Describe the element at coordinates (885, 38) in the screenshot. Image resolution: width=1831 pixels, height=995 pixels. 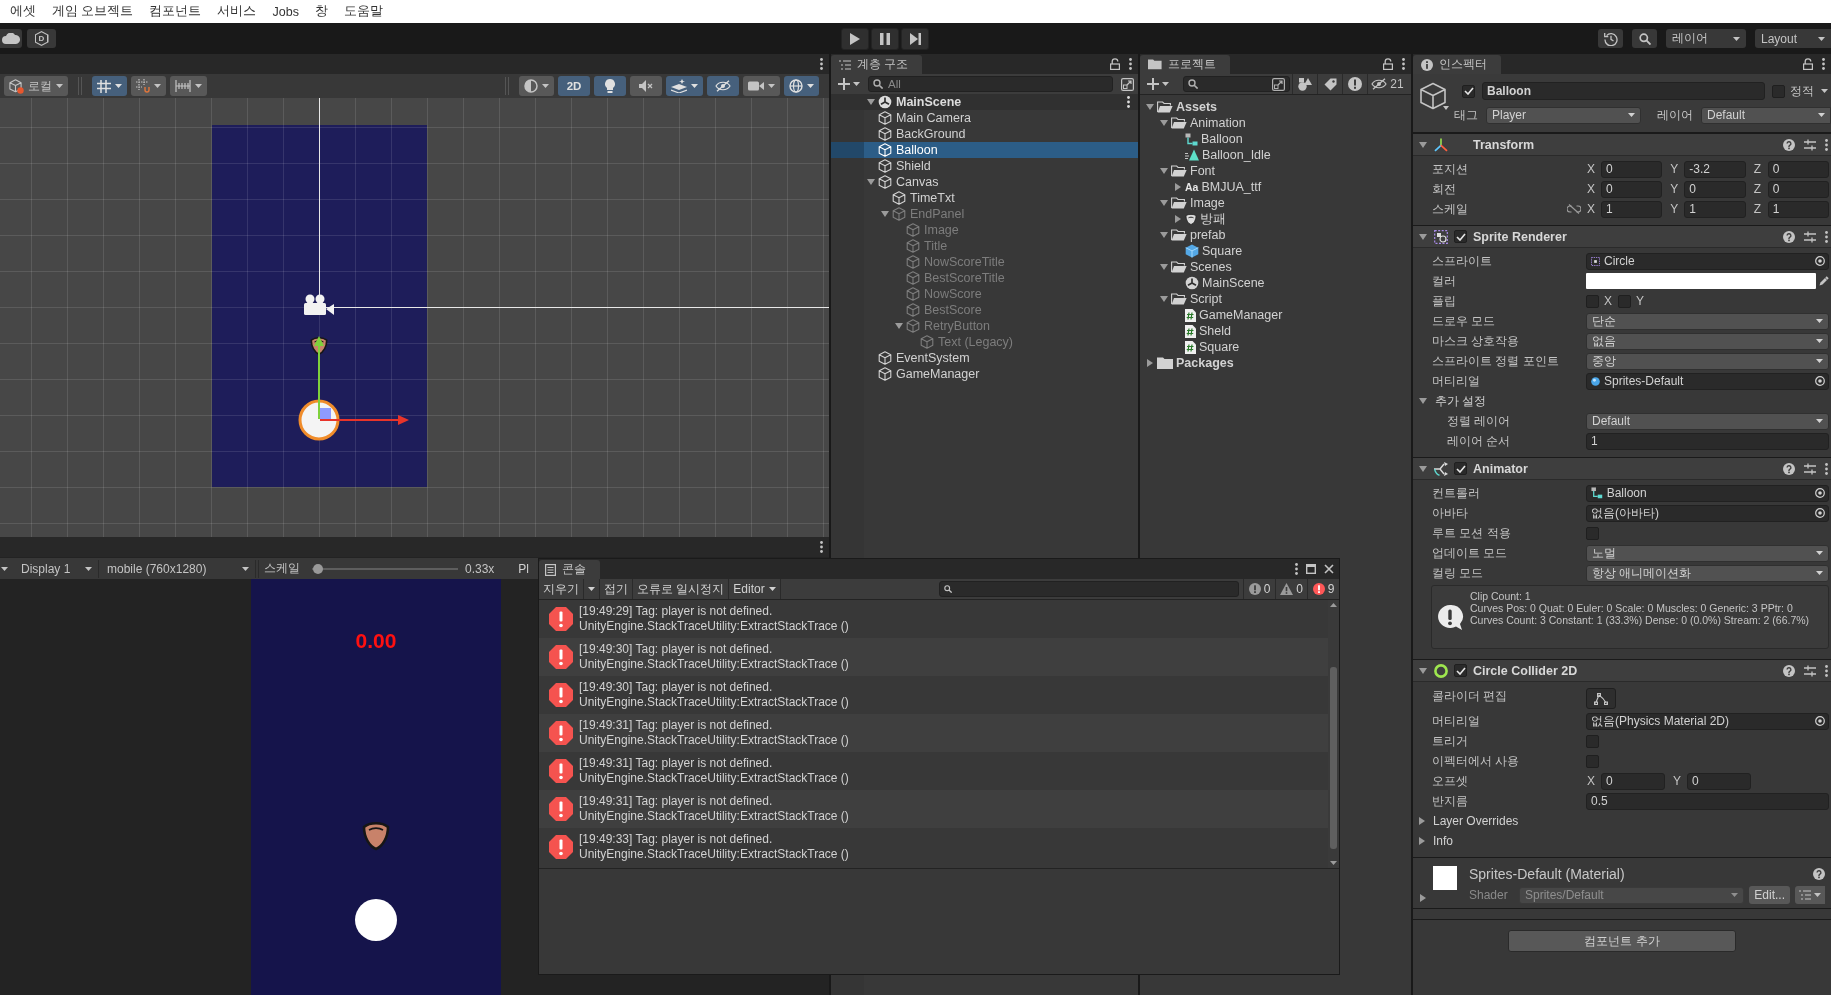
I see `pause-button` at that location.